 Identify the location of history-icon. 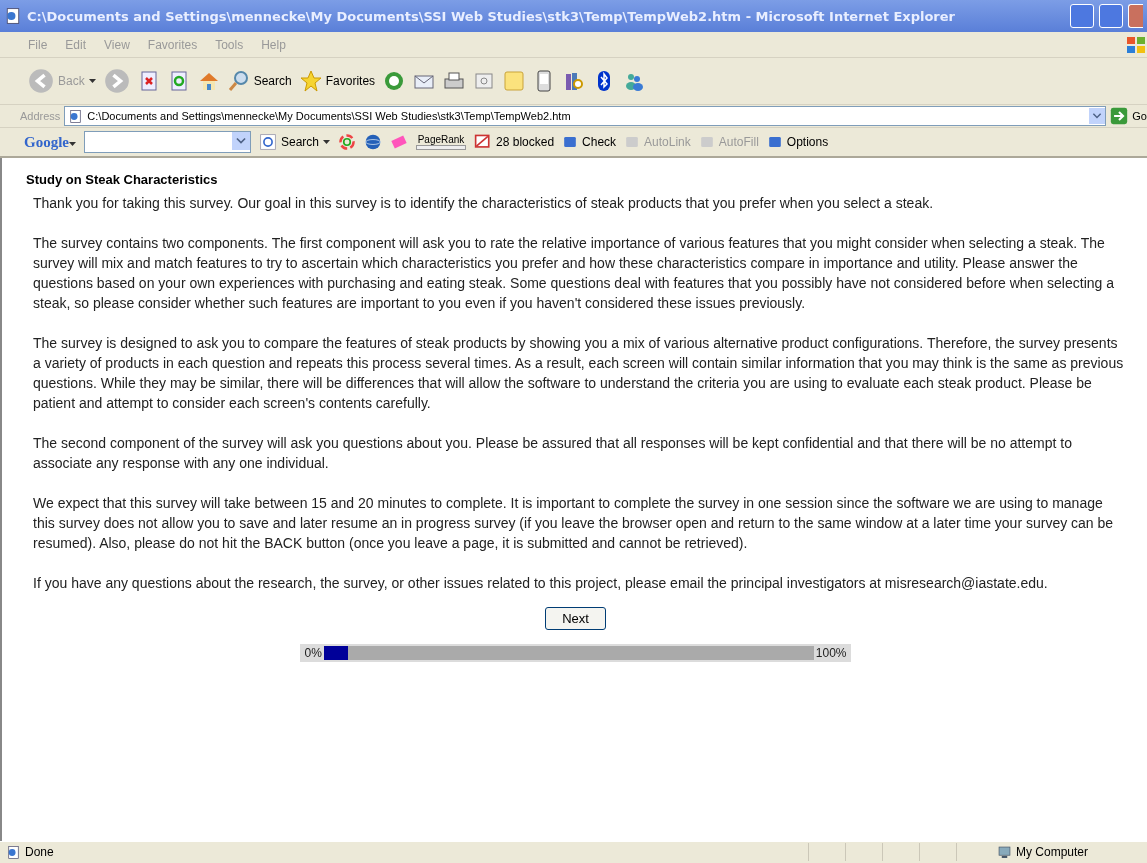
(394, 81).